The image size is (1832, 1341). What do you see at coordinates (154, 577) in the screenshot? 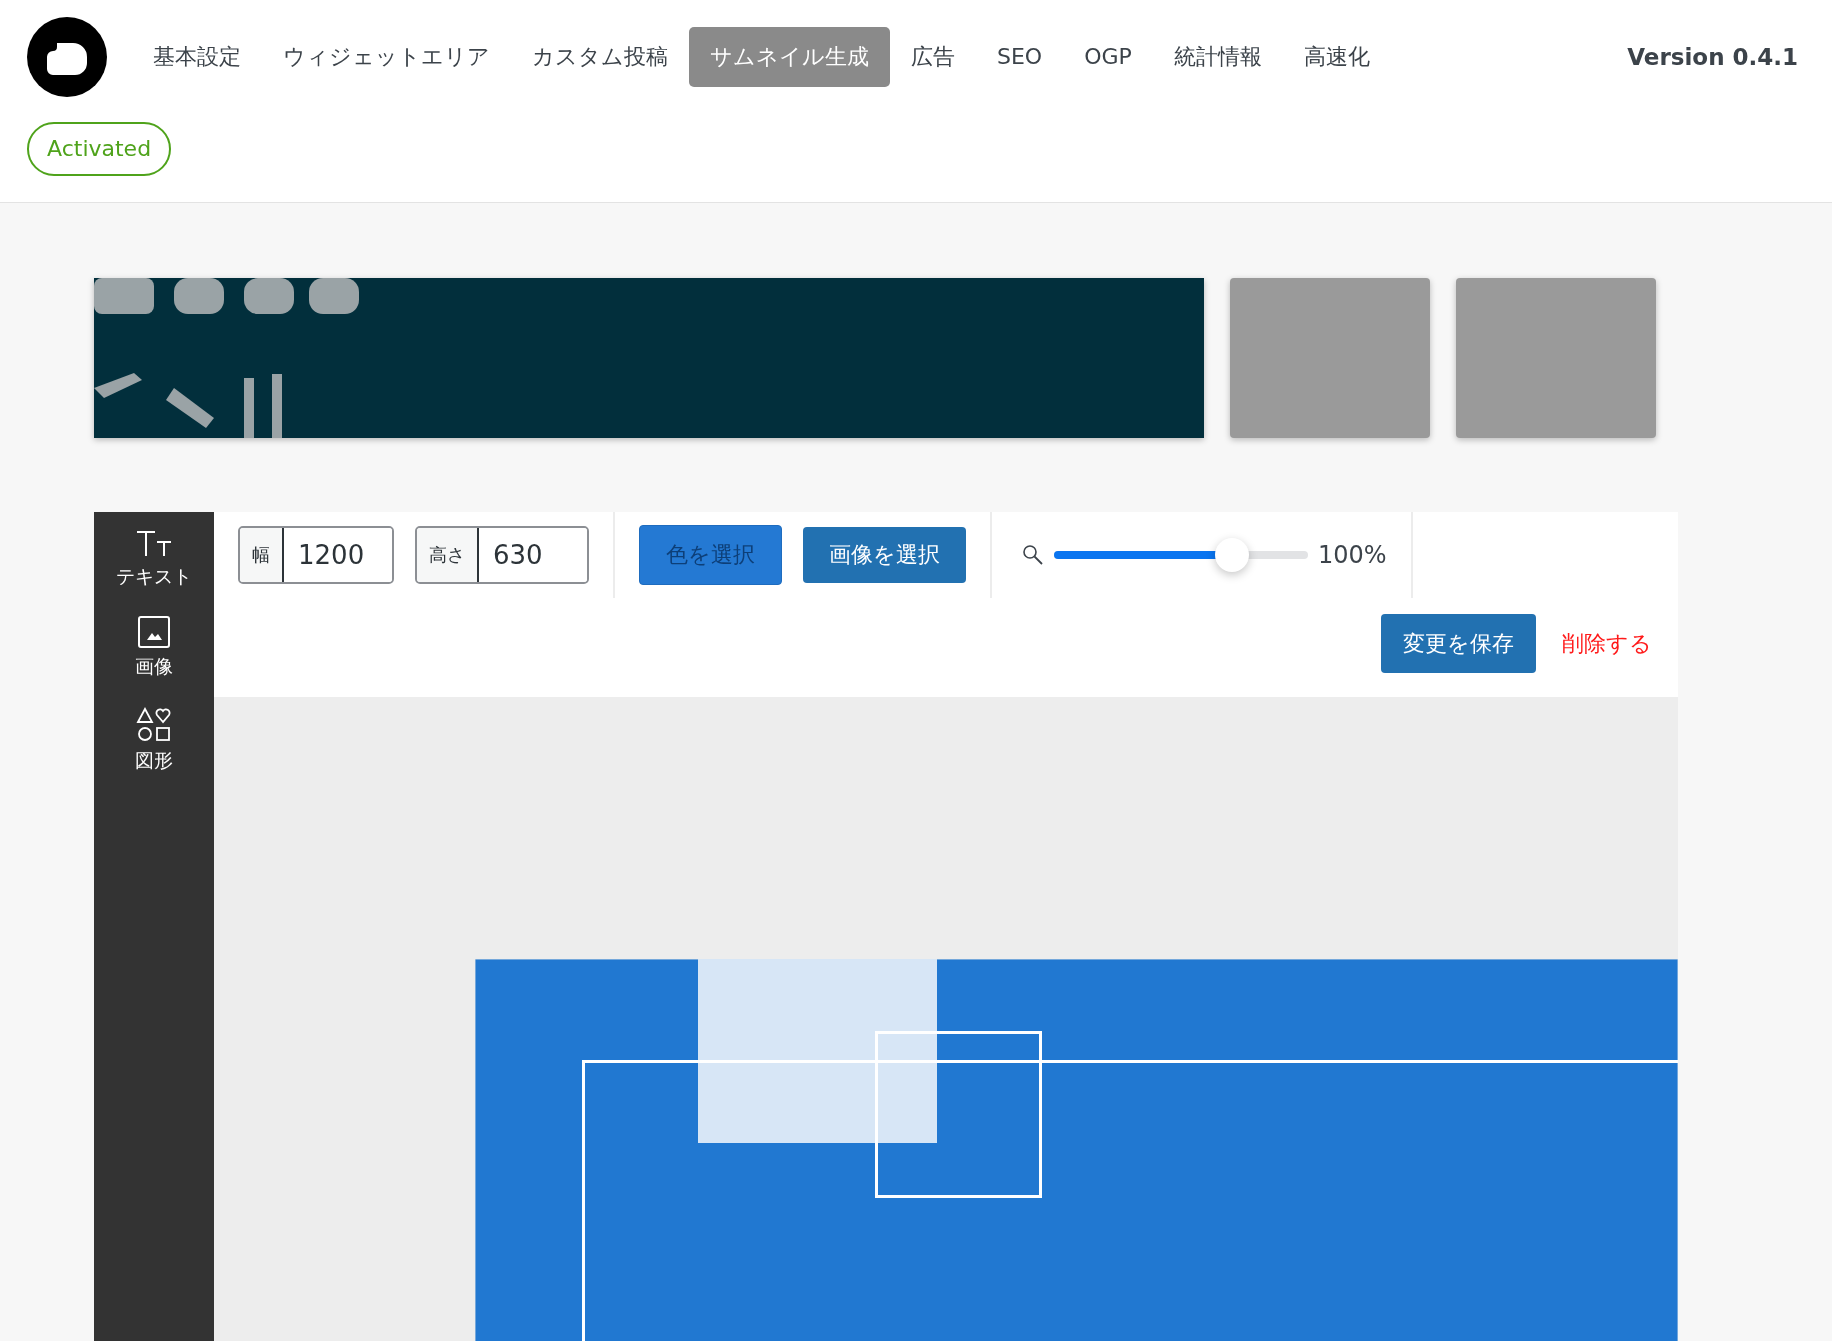
I see `tool-label: テキスト` at bounding box center [154, 577].